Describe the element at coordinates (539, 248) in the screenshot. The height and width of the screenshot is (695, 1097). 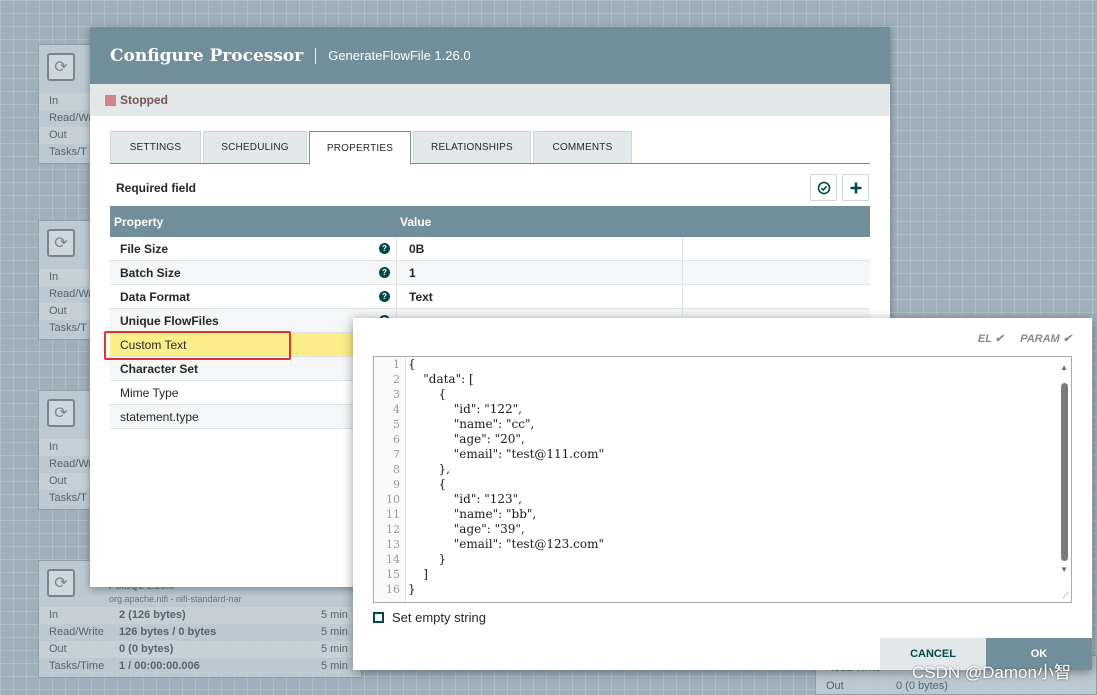
I see `property-value: 0B` at that location.